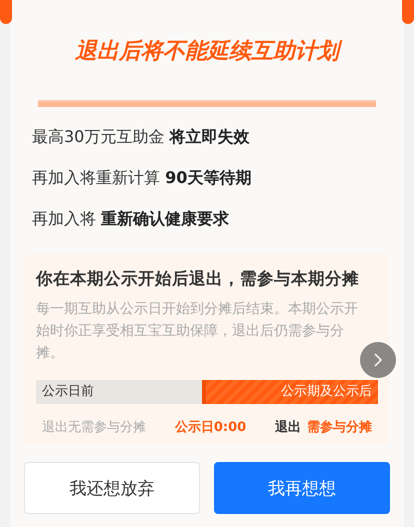  I want to click on dialog-title: 退出后将不能延续互助计划, so click(207, 51).